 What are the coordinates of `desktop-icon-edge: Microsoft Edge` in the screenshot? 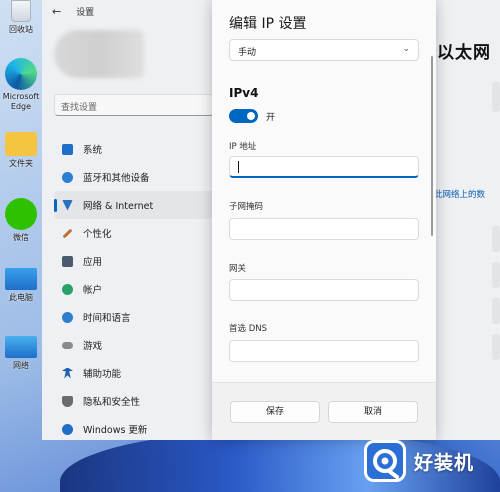 It's located at (21, 85).